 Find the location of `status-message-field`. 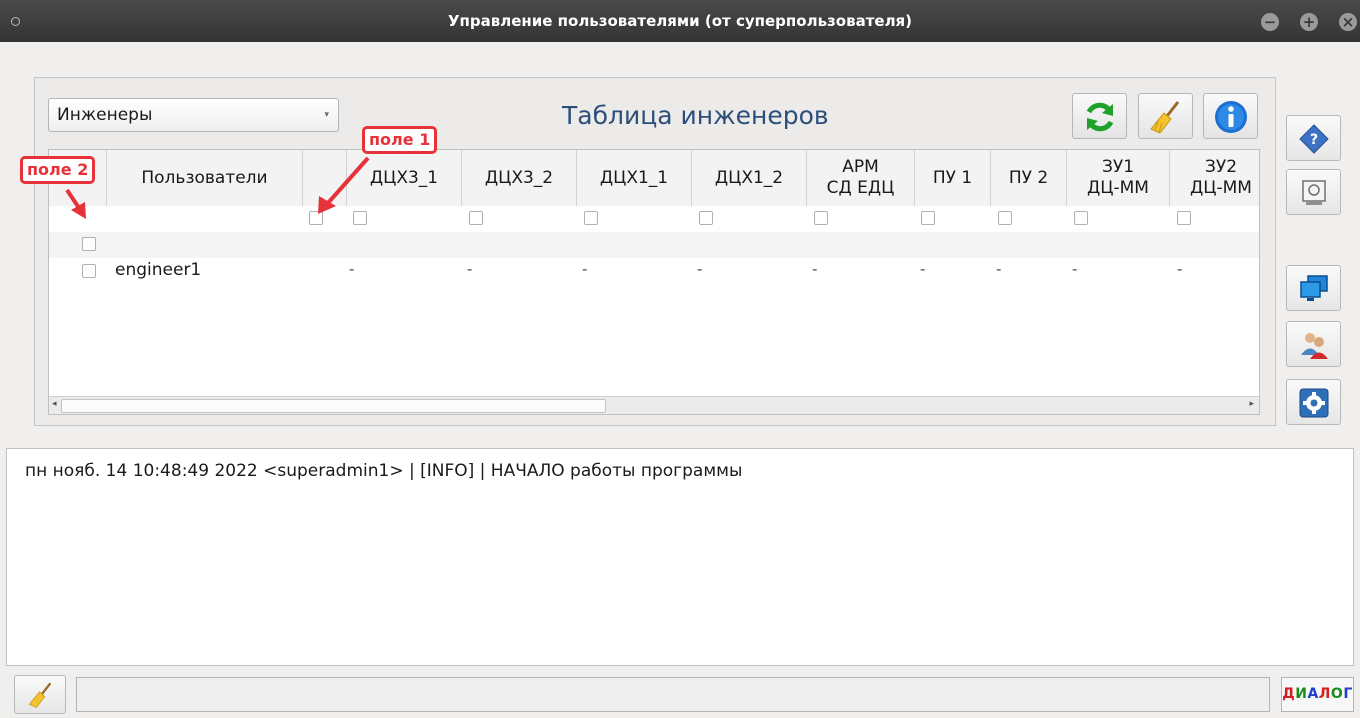

status-message-field is located at coordinates (673, 694).